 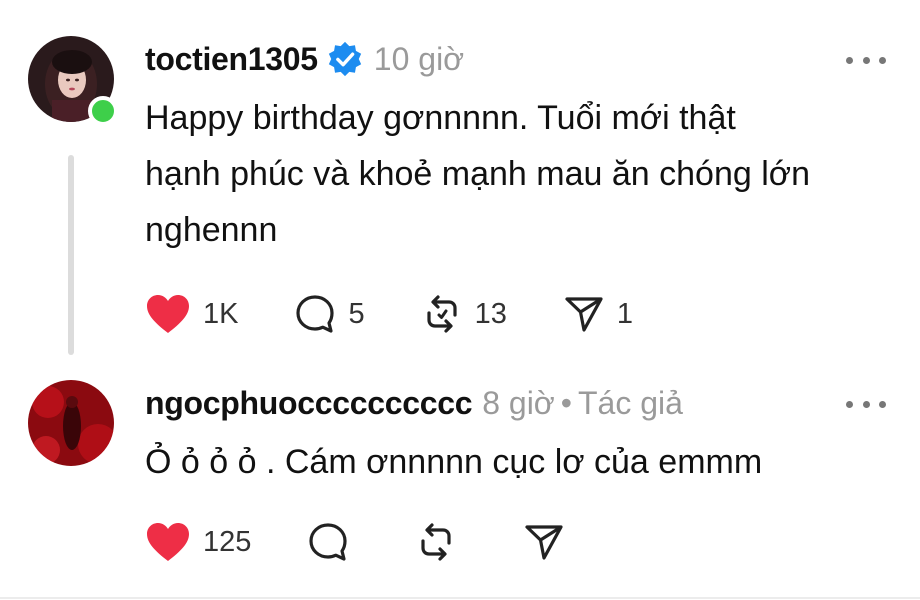 I want to click on bottom-divider, so click(x=460, y=598).